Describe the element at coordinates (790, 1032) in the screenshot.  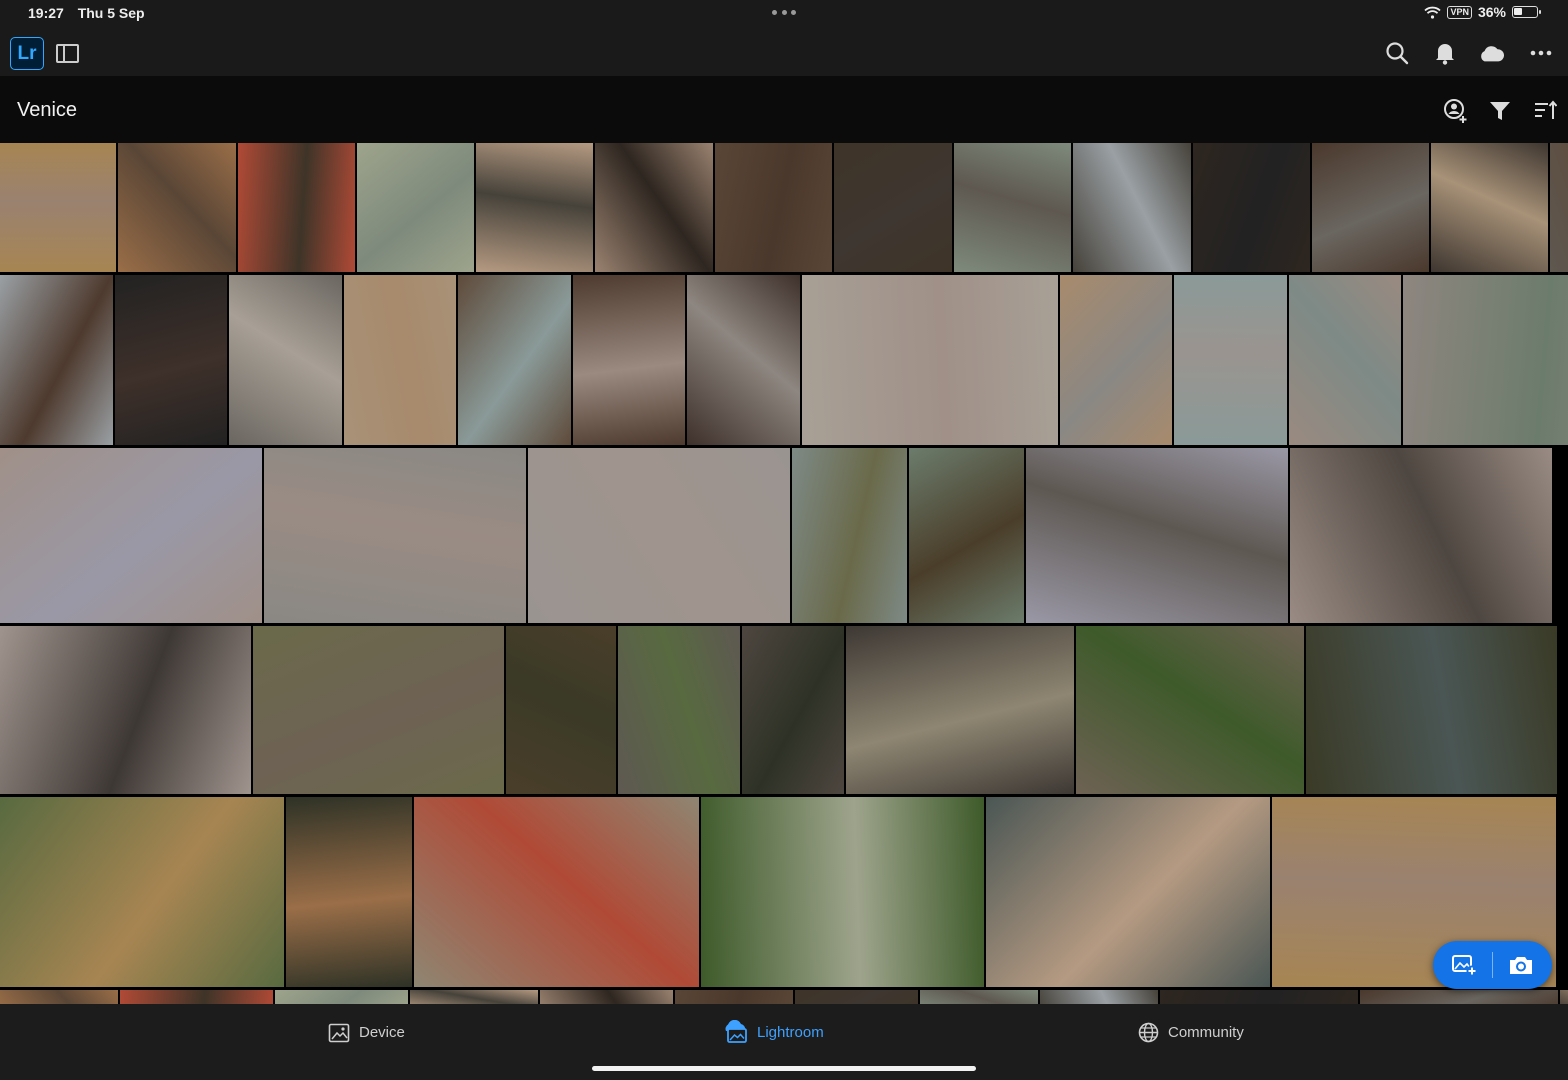
I see `tab-label: Lightroom` at that location.